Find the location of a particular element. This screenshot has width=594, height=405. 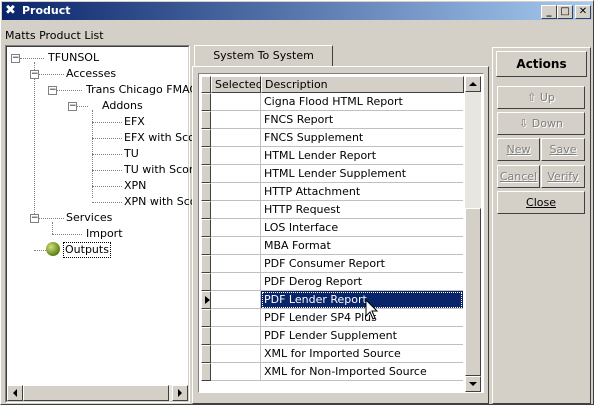

save-button: Save is located at coordinates (563, 149).